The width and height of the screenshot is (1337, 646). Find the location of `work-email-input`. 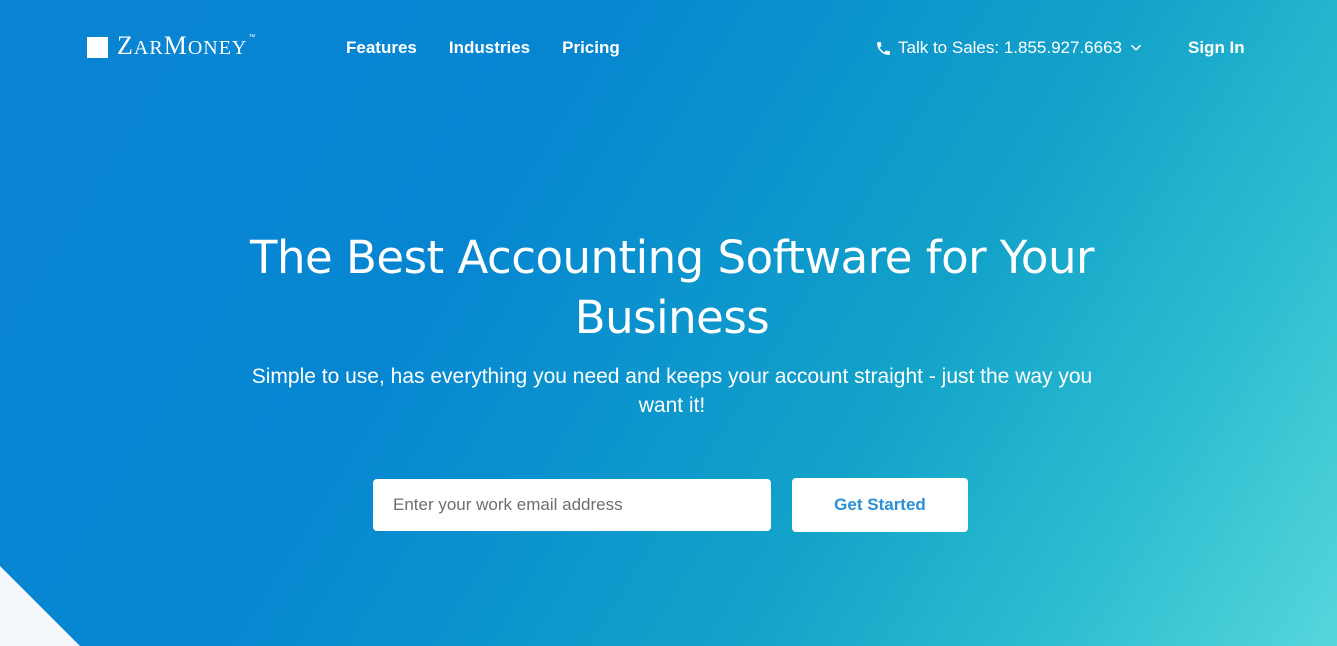

work-email-input is located at coordinates (572, 505).